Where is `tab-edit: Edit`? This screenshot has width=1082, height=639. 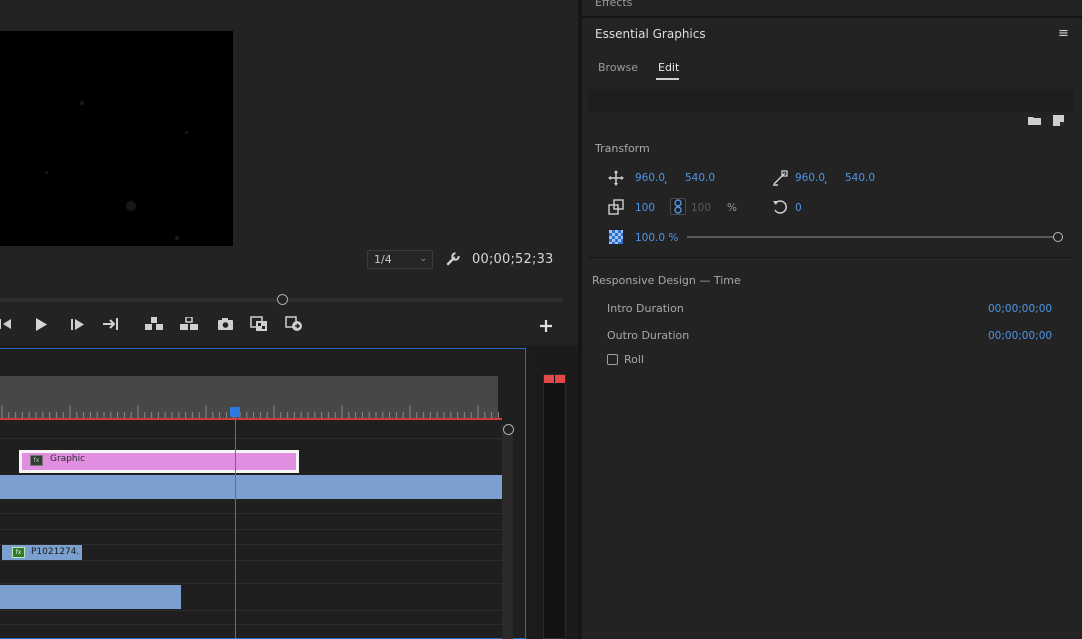 tab-edit: Edit is located at coordinates (668, 67).